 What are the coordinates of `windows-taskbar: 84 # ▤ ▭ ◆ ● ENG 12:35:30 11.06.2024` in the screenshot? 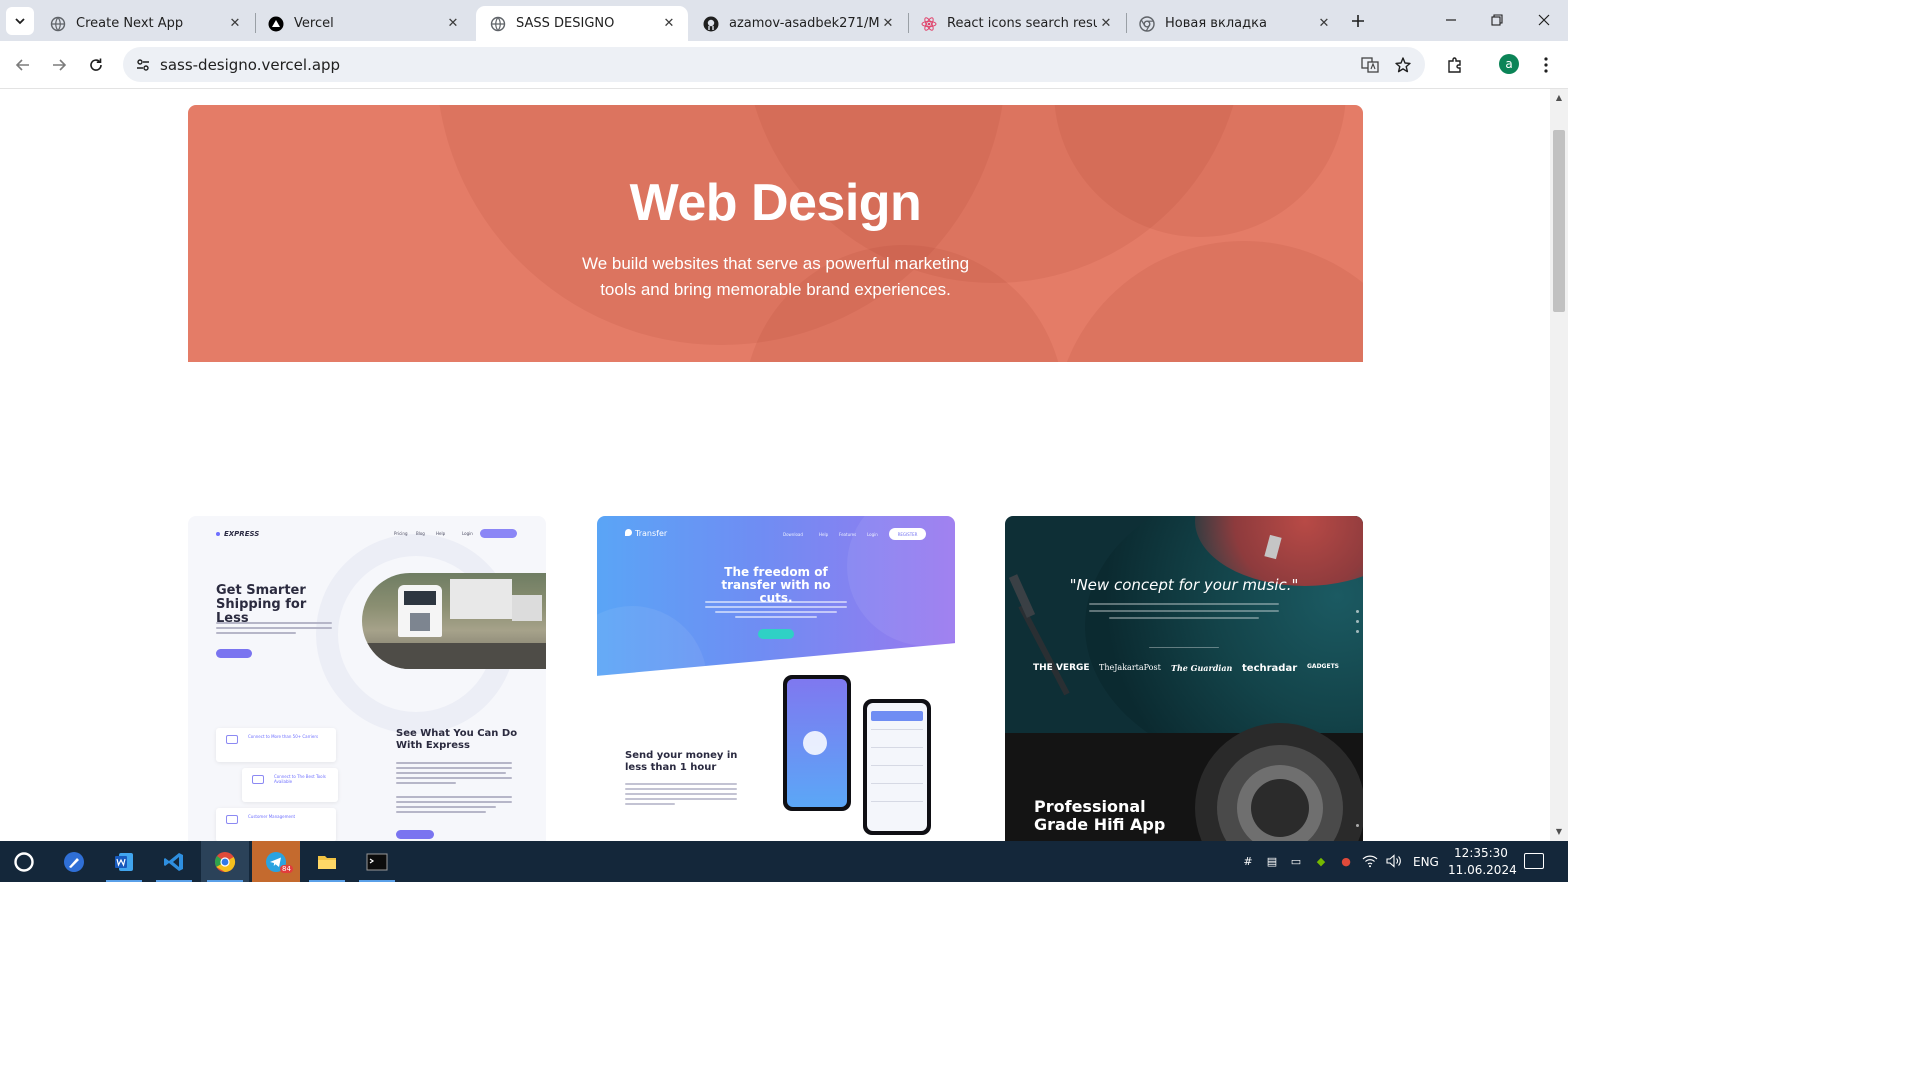 It's located at (784, 861).